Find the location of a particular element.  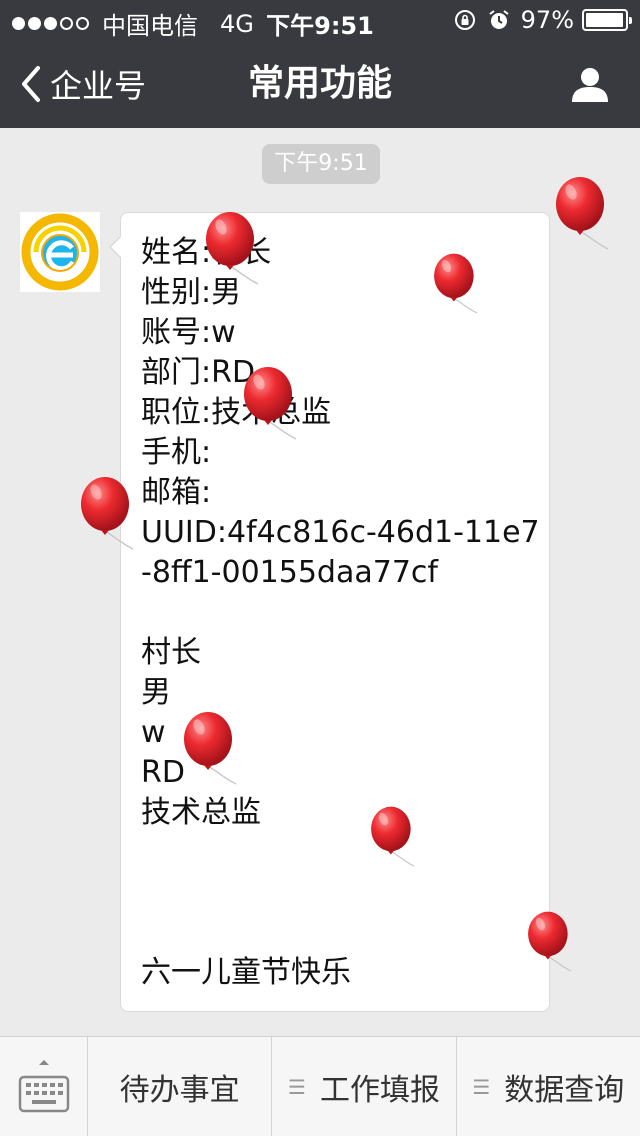

message-line: RD is located at coordinates (163, 772).